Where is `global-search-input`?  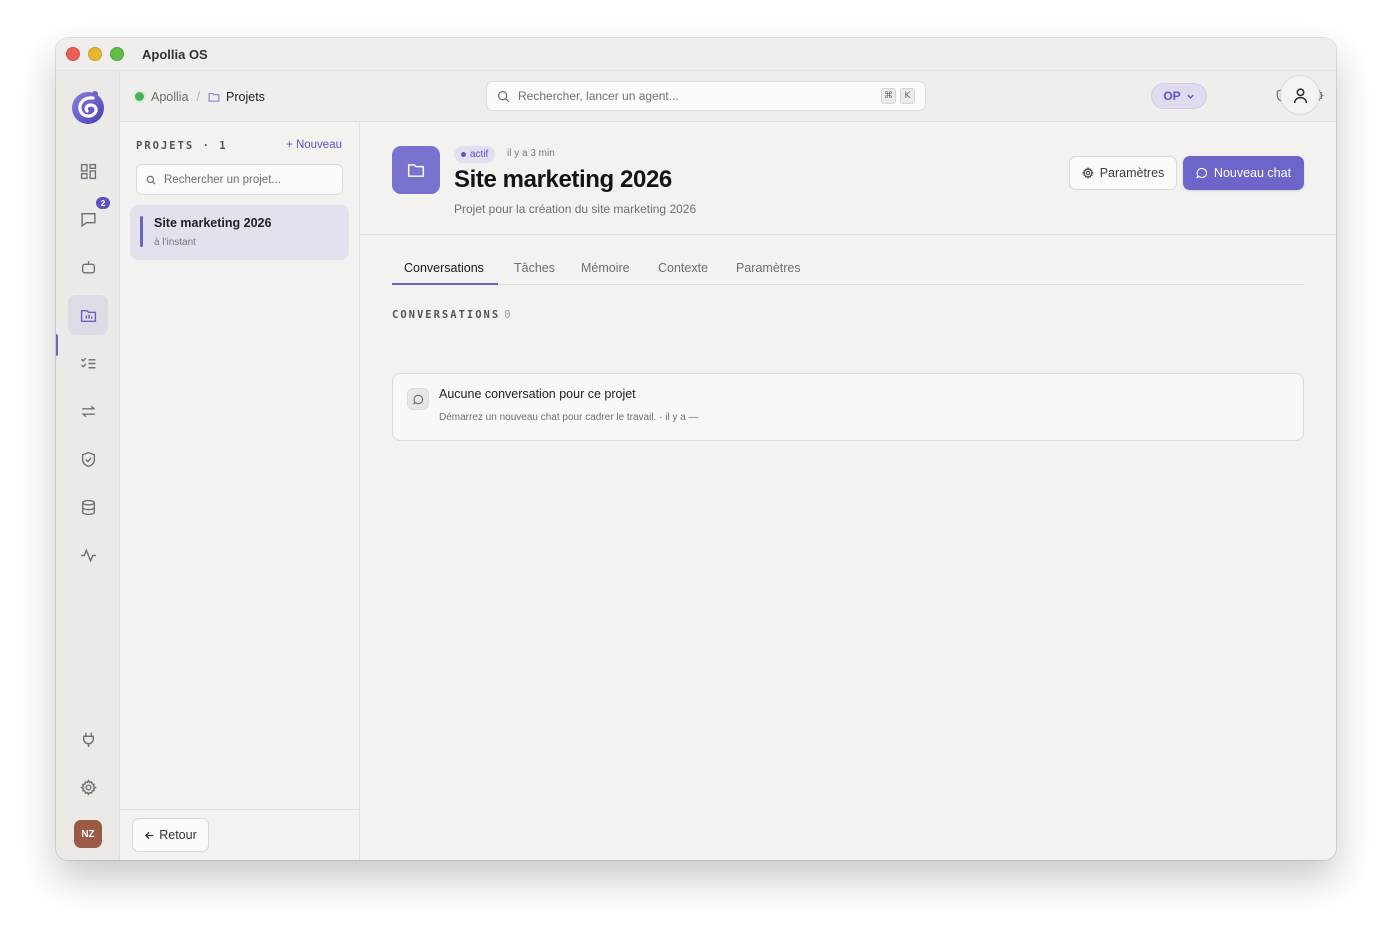
global-search-input is located at coordinates (693, 96).